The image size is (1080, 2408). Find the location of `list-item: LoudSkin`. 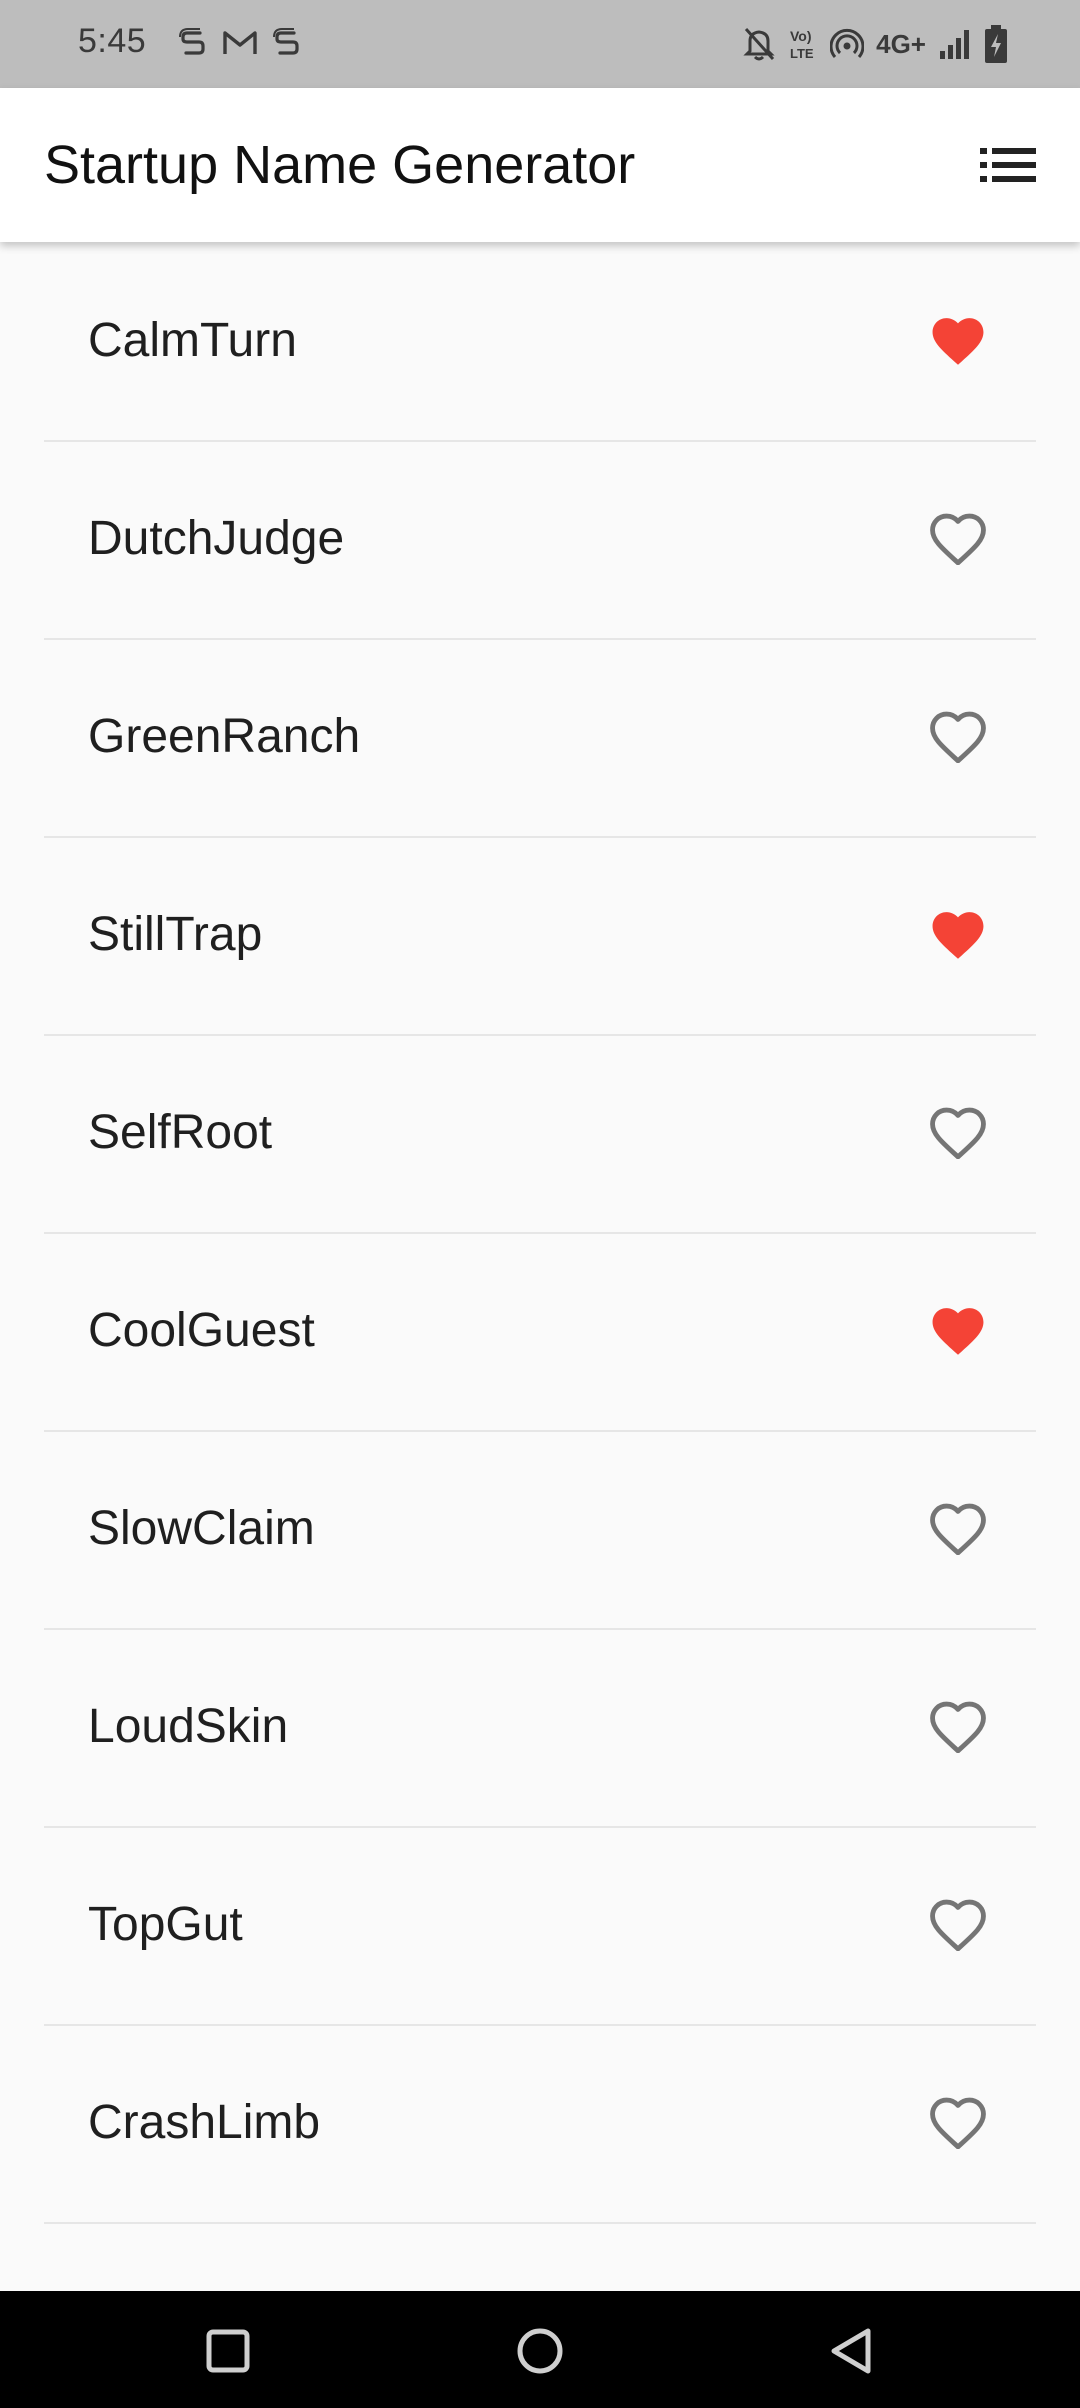

list-item: LoudSkin is located at coordinates (540, 1727).